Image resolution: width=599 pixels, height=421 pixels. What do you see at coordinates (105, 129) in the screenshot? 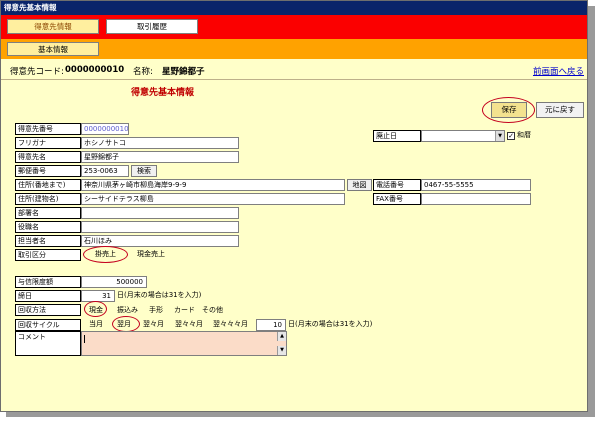
I see `customer-no-field: 0000000010` at bounding box center [105, 129].